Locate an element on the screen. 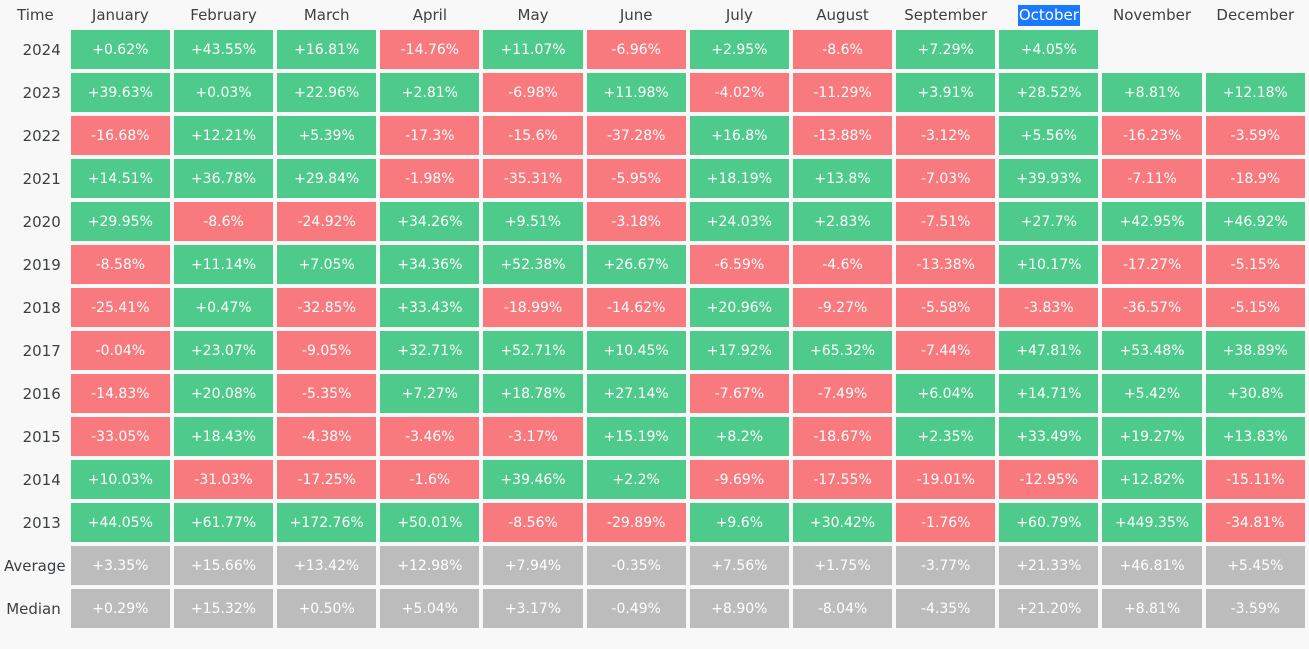 This screenshot has width=1309, height=649. cell-2022-august: -13.88% is located at coordinates (842, 135).